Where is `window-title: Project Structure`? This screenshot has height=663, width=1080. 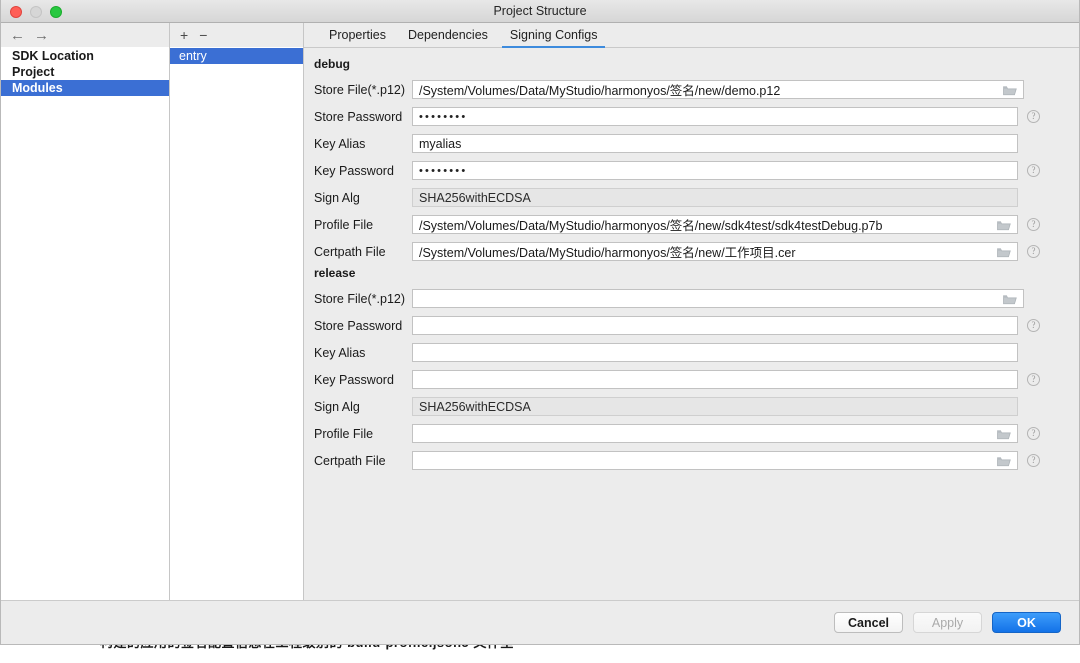
window-title: Project Structure is located at coordinates (540, 11).